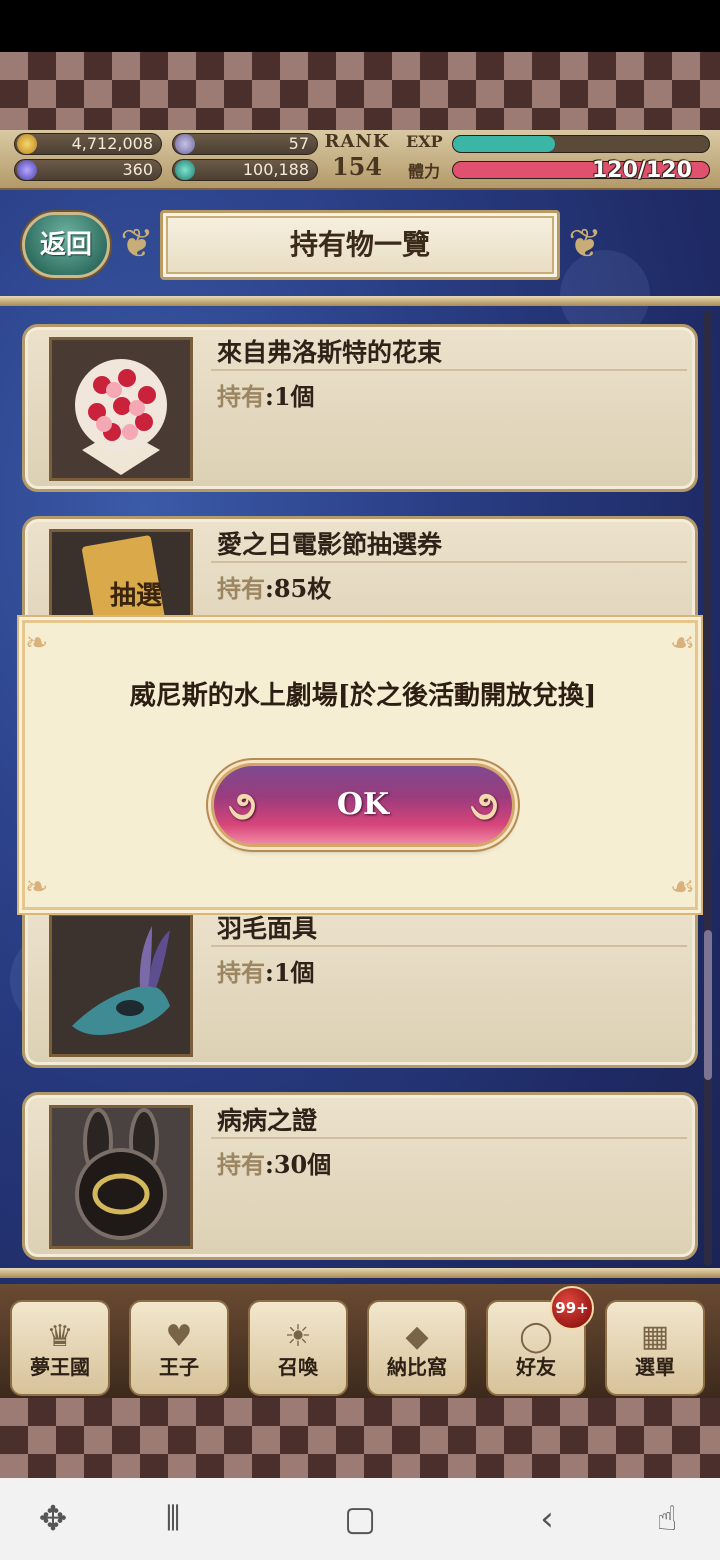 The image size is (720, 1560). Describe the element at coordinates (298, 588) in the screenshot. I see `item-quantity-value: :85枚` at that location.